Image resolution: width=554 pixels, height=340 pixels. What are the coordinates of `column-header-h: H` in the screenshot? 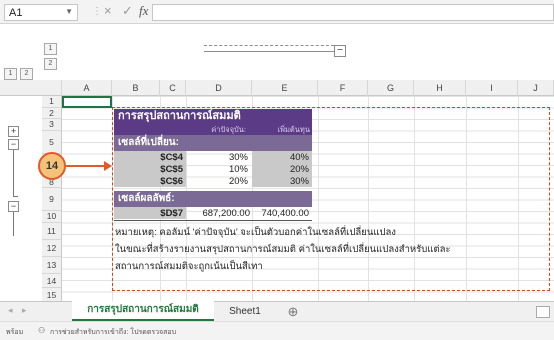 It's located at (440, 88).